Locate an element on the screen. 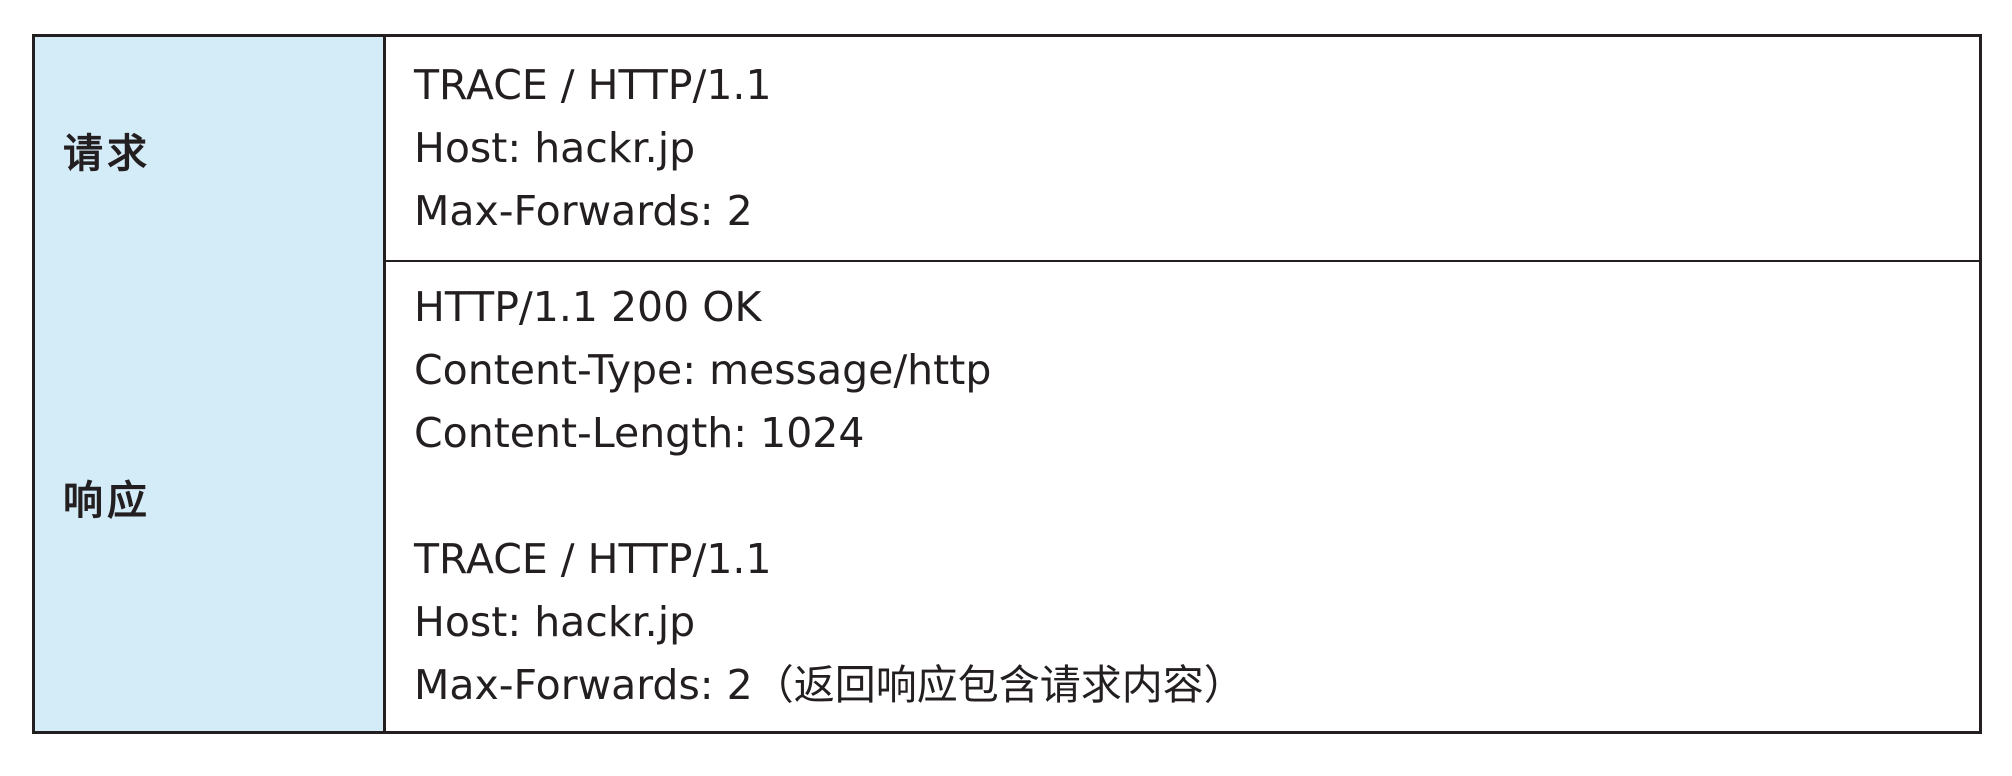  response-content-type-header: Content-Type: message/http is located at coordinates (703, 370).